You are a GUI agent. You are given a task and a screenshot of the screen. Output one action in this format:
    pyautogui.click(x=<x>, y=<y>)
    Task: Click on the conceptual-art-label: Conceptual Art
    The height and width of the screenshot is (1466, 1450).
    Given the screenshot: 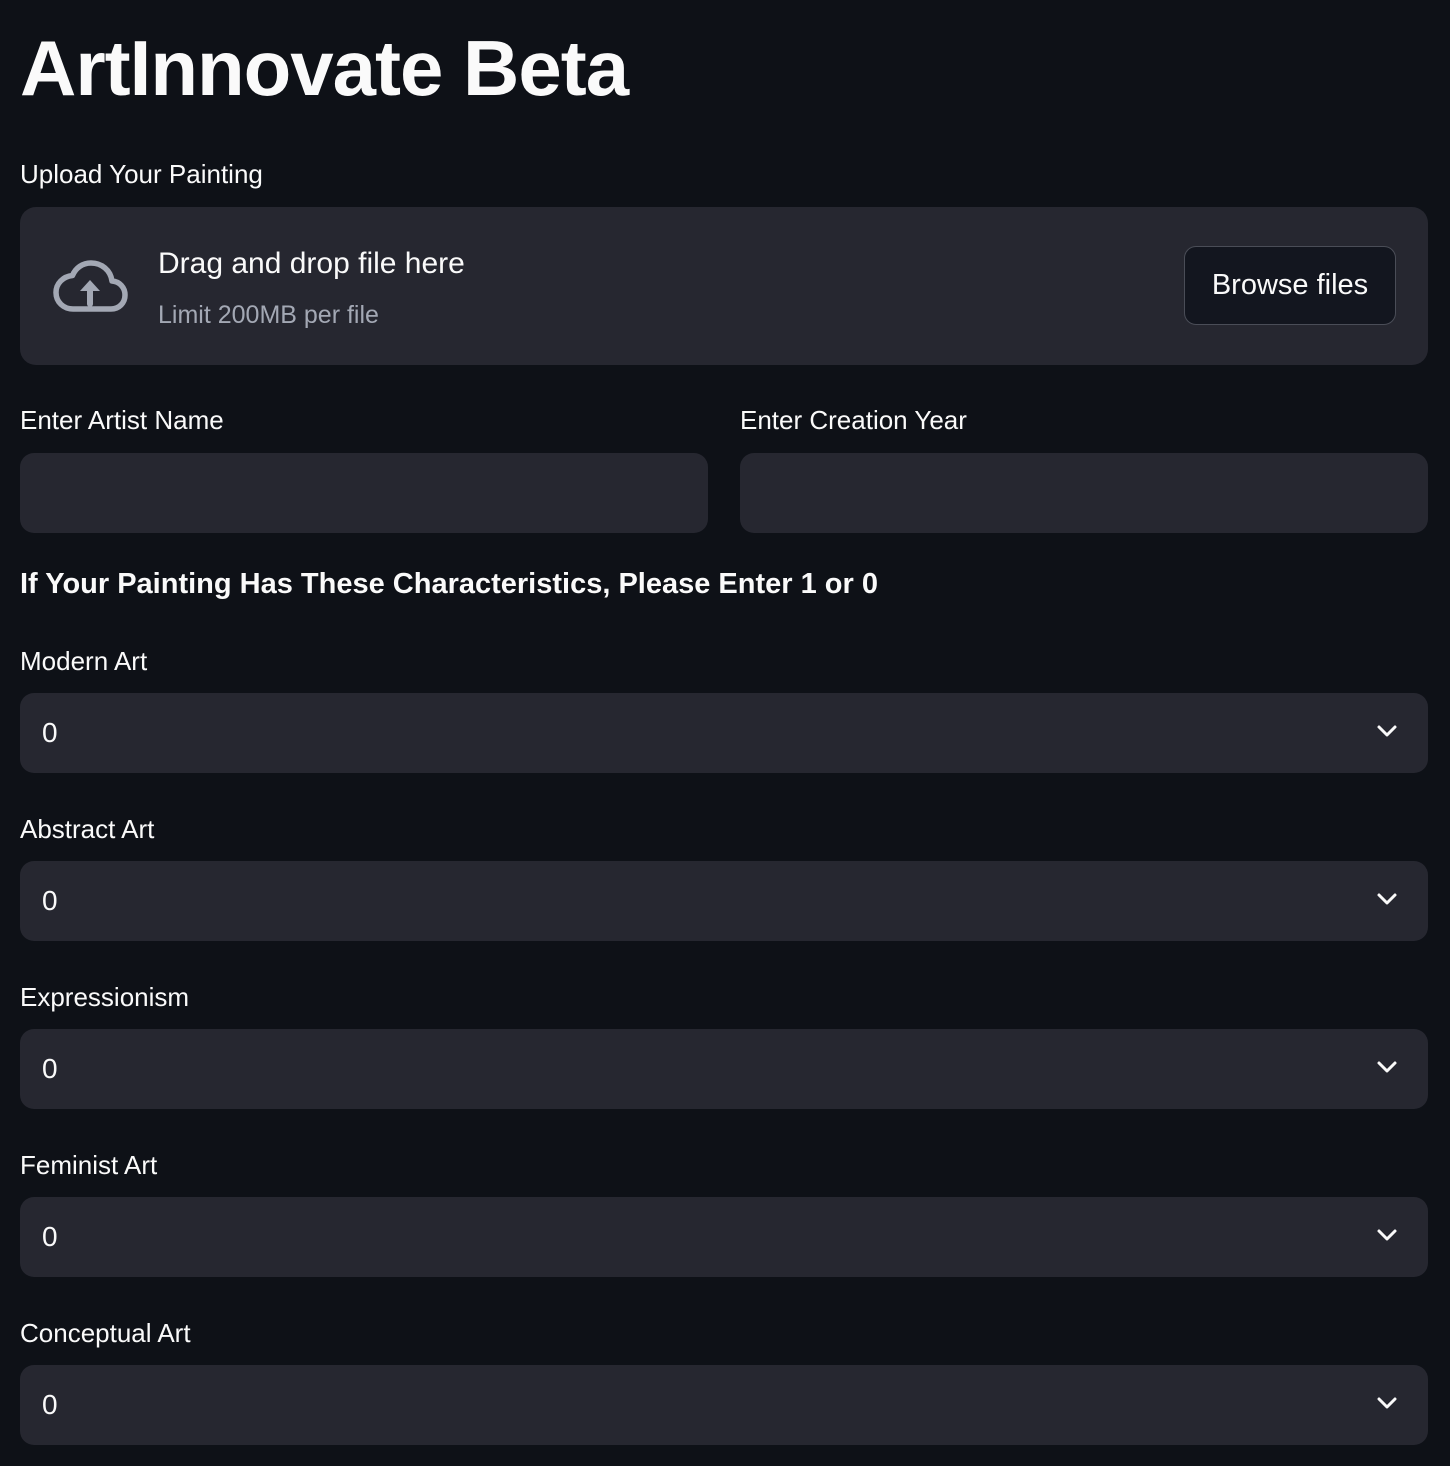 What is the action you would take?
    pyautogui.click(x=105, y=1333)
    